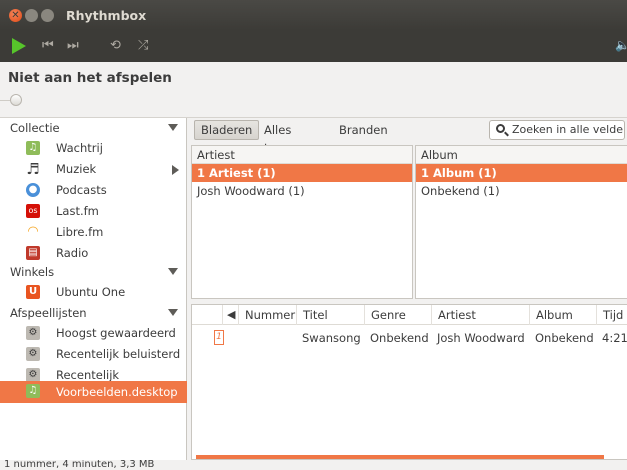 Image resolution: width=627 pixels, height=470 pixels. I want to click on column-titel: Titel, so click(330, 315).